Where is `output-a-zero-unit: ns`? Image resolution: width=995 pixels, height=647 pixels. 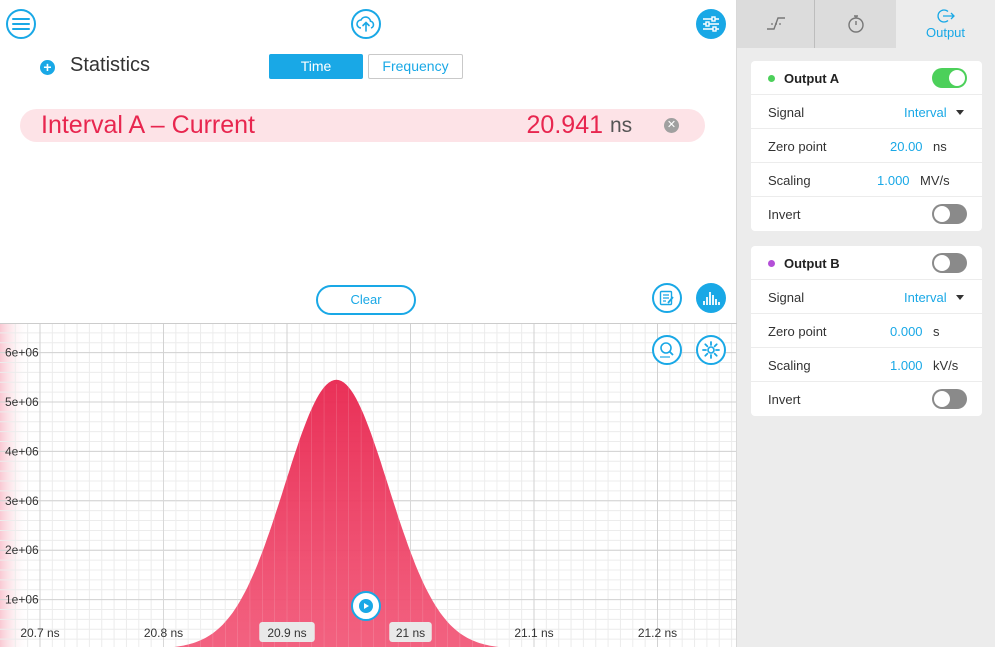 output-a-zero-unit: ns is located at coordinates (940, 146).